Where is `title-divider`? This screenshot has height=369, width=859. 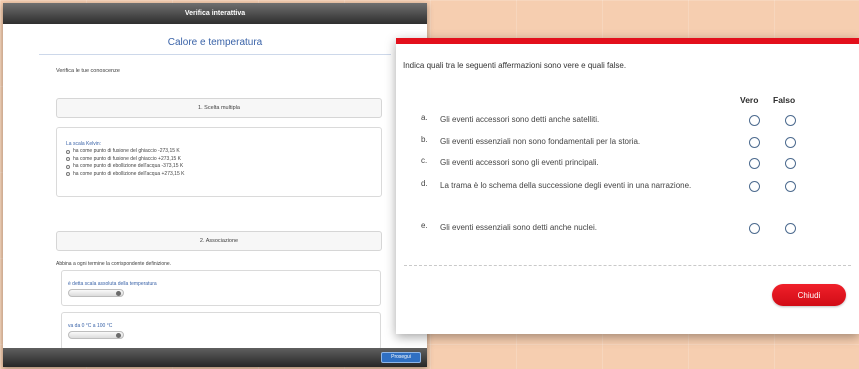 title-divider is located at coordinates (215, 54).